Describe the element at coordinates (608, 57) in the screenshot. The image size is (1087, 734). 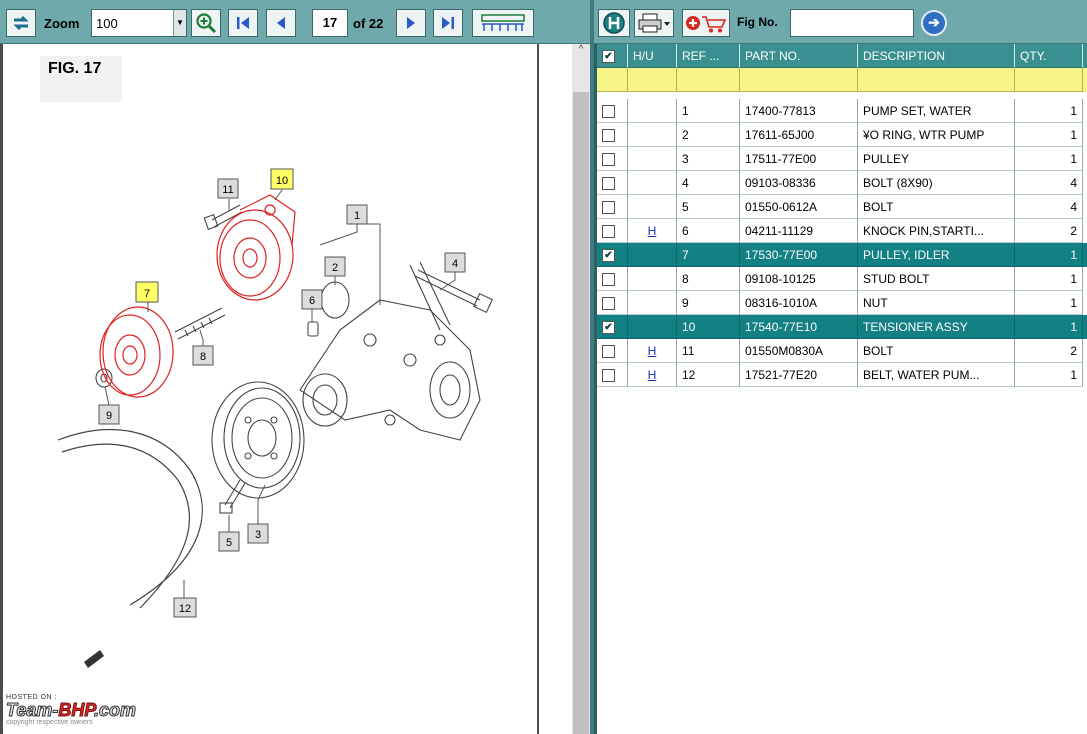
I see `select-all-checkbox: ✔` at that location.